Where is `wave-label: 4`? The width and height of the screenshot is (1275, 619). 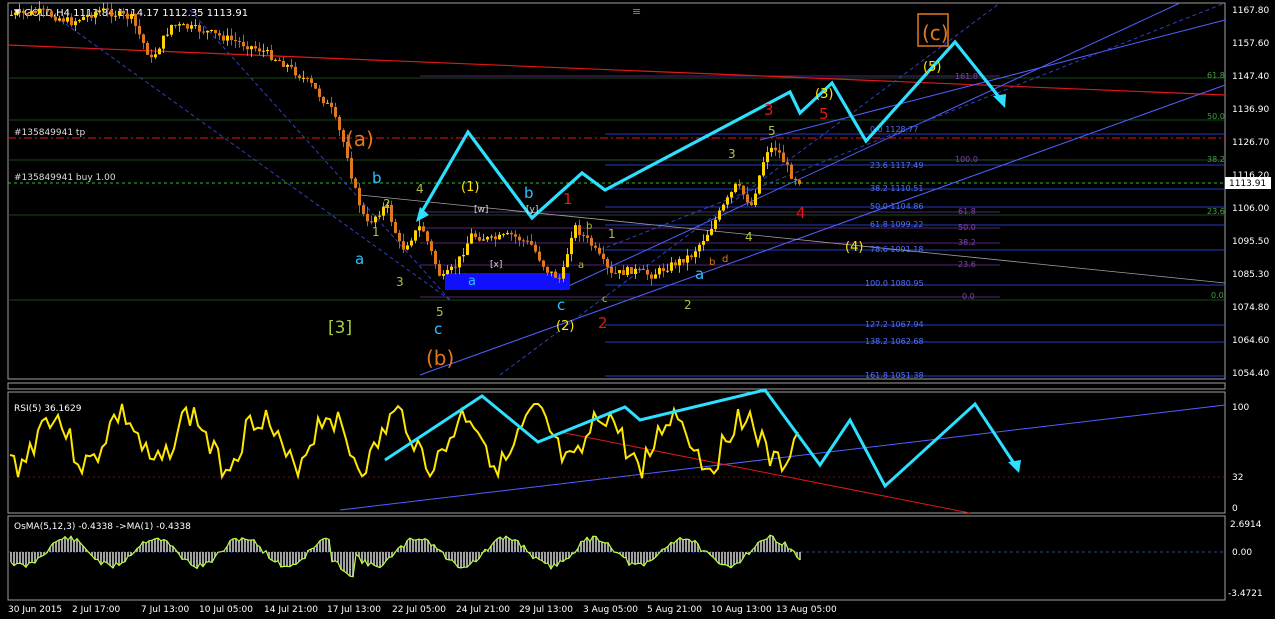
wave-label: 4 is located at coordinates (749, 237).